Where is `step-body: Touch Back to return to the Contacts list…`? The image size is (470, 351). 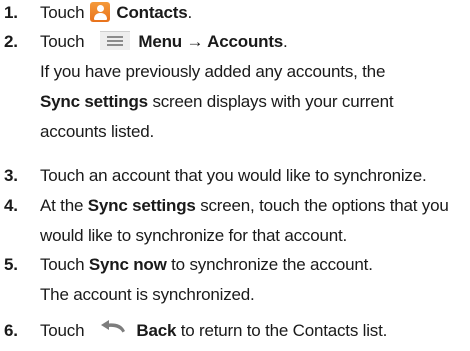
step-body: Touch Back to return to the Contacts list… is located at coordinates (250, 333).